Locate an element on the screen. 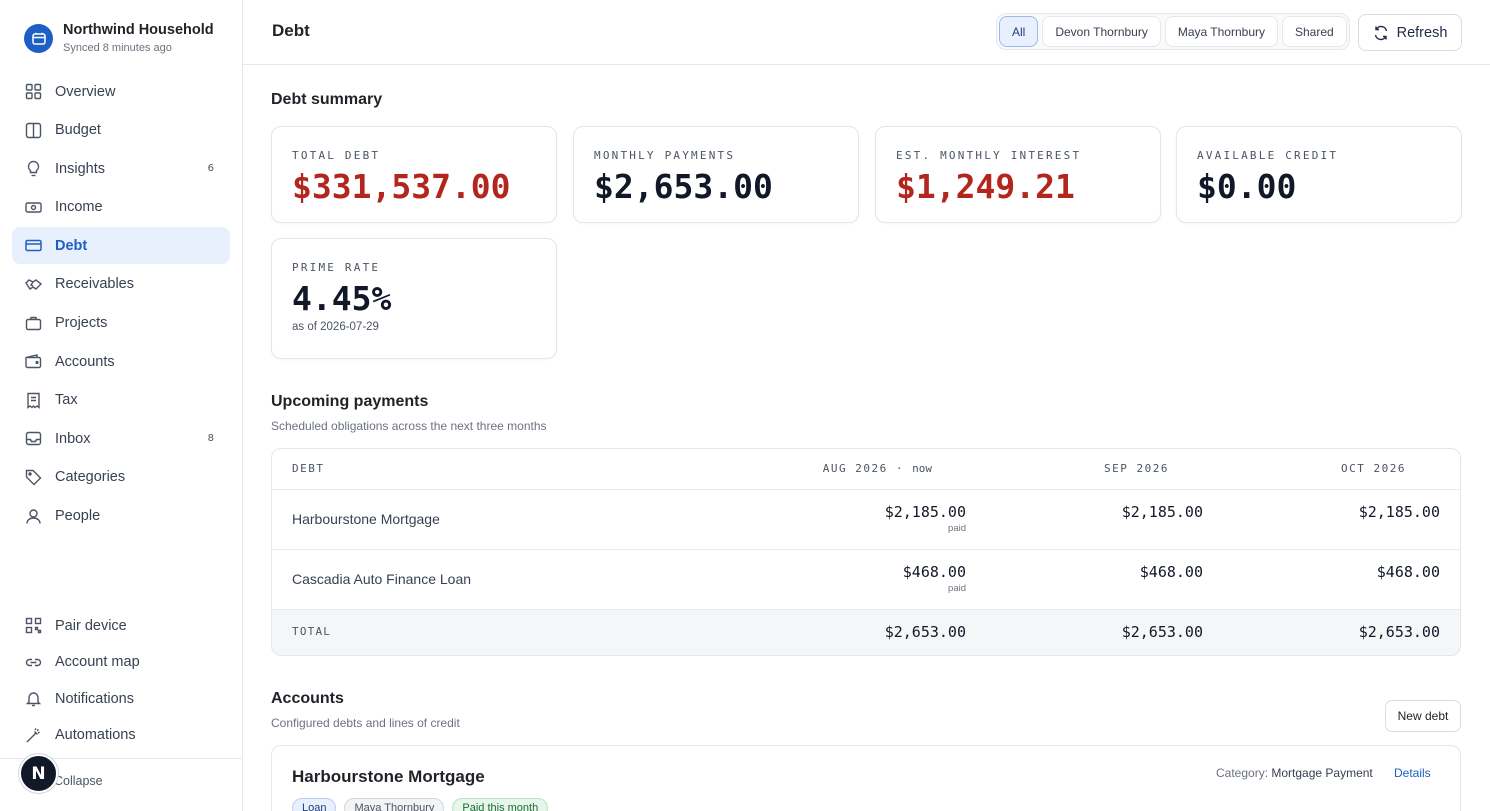 The width and height of the screenshot is (1490, 811). qr-code-icon is located at coordinates (33, 625).